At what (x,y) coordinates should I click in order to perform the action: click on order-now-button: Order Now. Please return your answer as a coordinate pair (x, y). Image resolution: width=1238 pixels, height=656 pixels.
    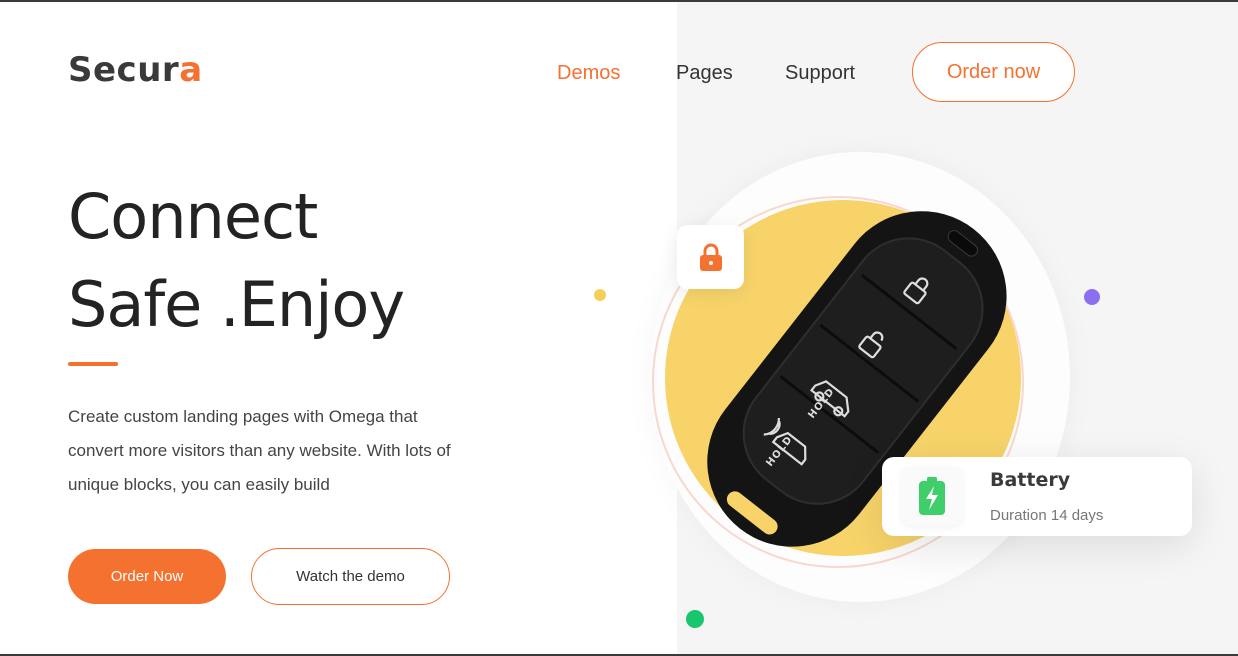
    Looking at the image, I should click on (147, 576).